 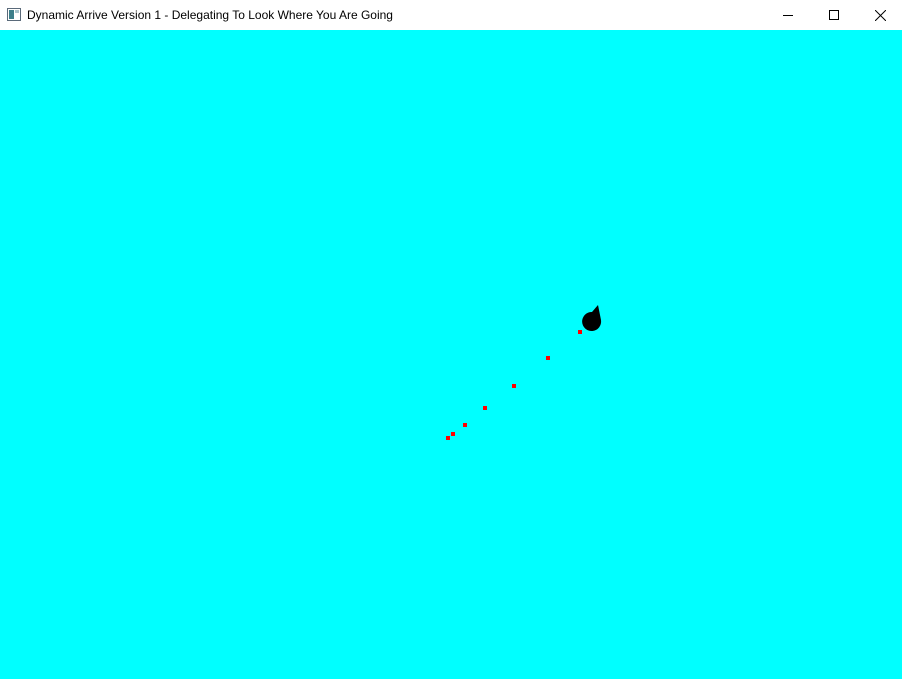 I want to click on app-icon, so click(x=14, y=14).